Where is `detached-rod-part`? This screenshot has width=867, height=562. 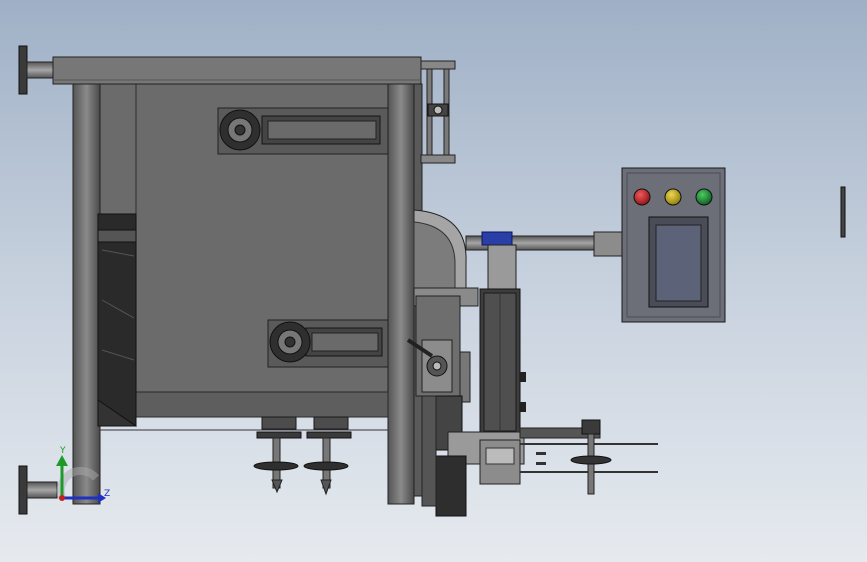
detached-rod-part is located at coordinates (843, 212).